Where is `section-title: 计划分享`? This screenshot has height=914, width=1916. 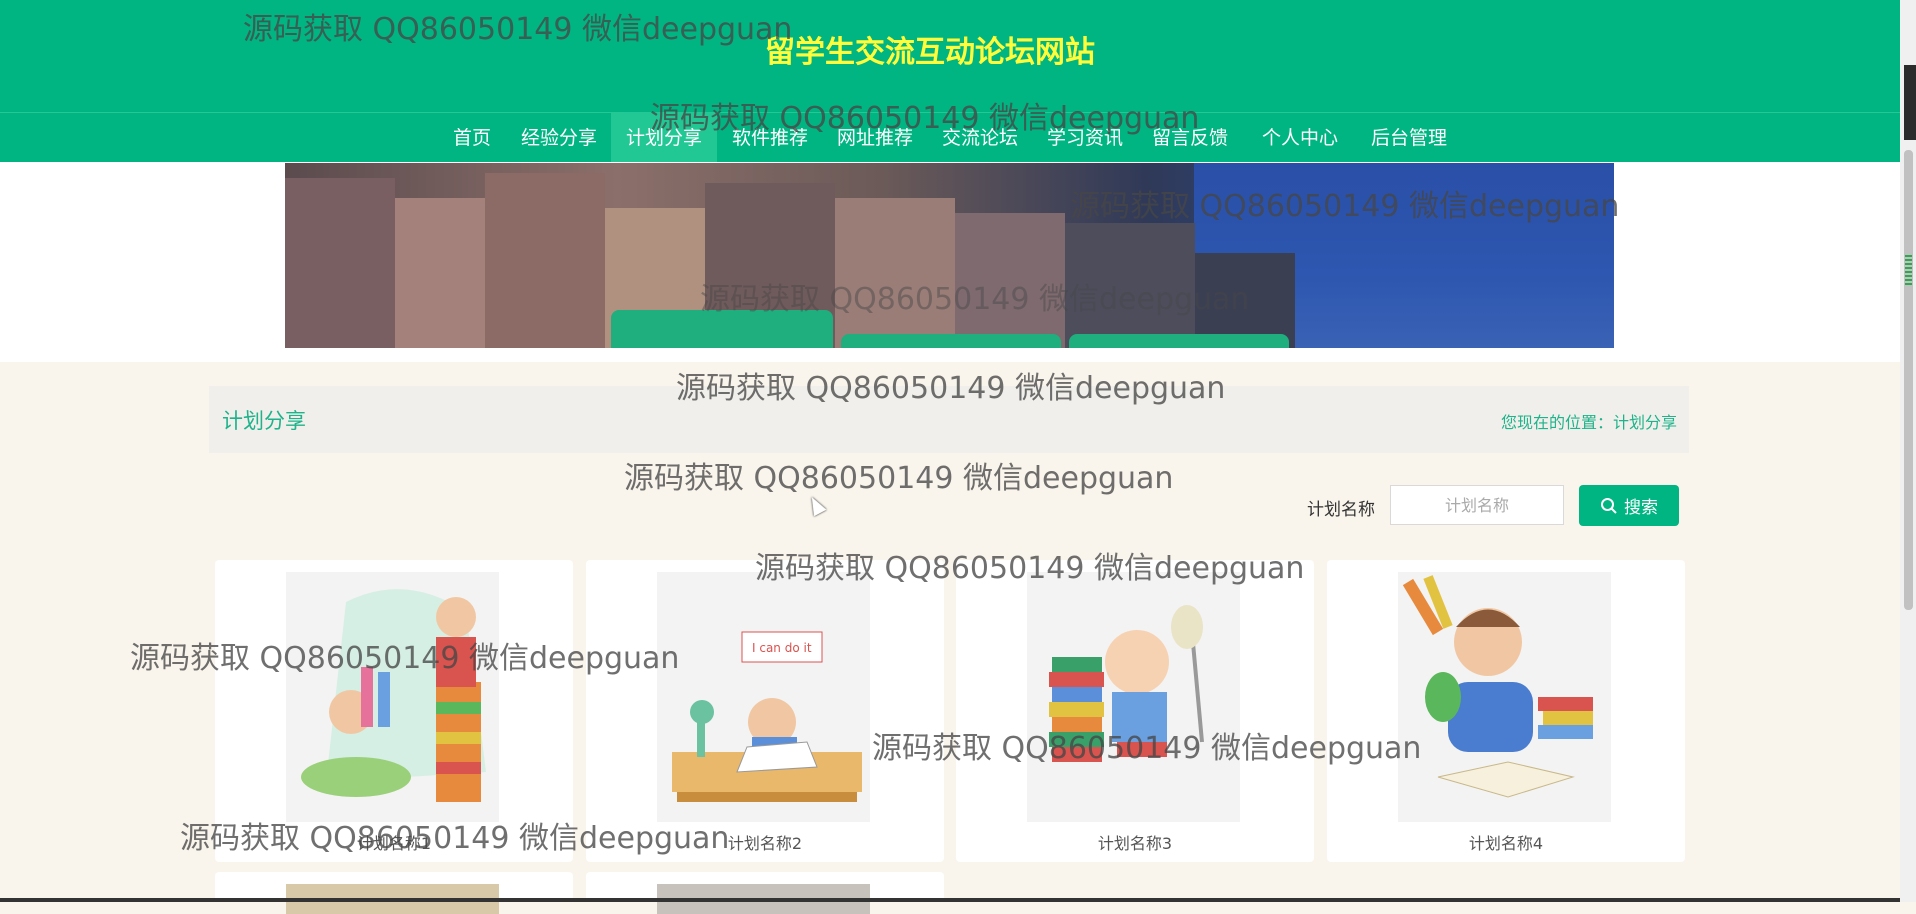
section-title: 计划分享 is located at coordinates (264, 421).